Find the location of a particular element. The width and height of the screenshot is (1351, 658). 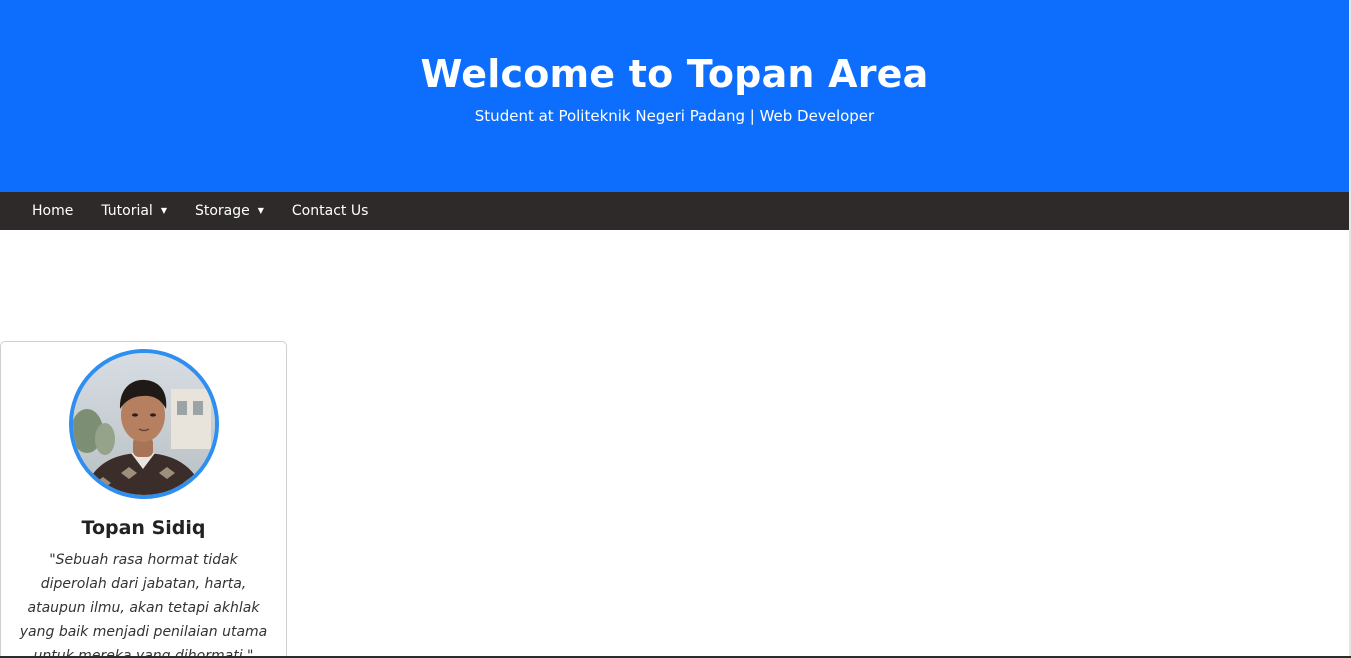

nav-item-label: Home is located at coordinates (53, 211).